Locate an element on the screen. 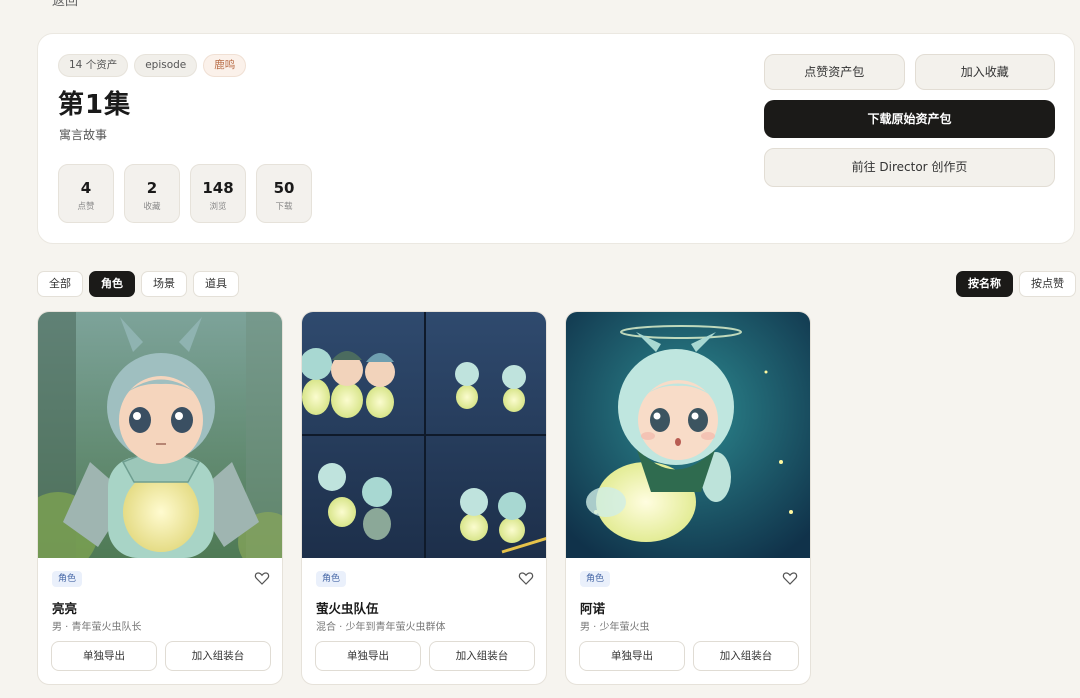 The width and height of the screenshot is (1080, 698). filter-character: 角色 is located at coordinates (112, 284).